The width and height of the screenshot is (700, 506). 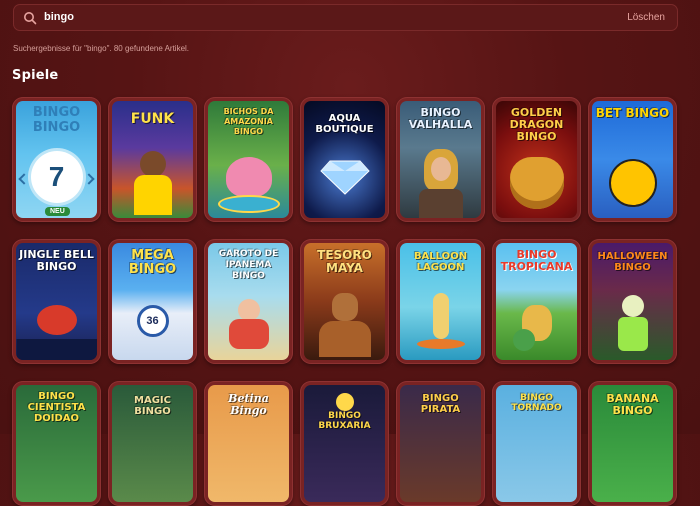 What do you see at coordinates (344, 402) in the screenshot?
I see `moon` at bounding box center [344, 402].